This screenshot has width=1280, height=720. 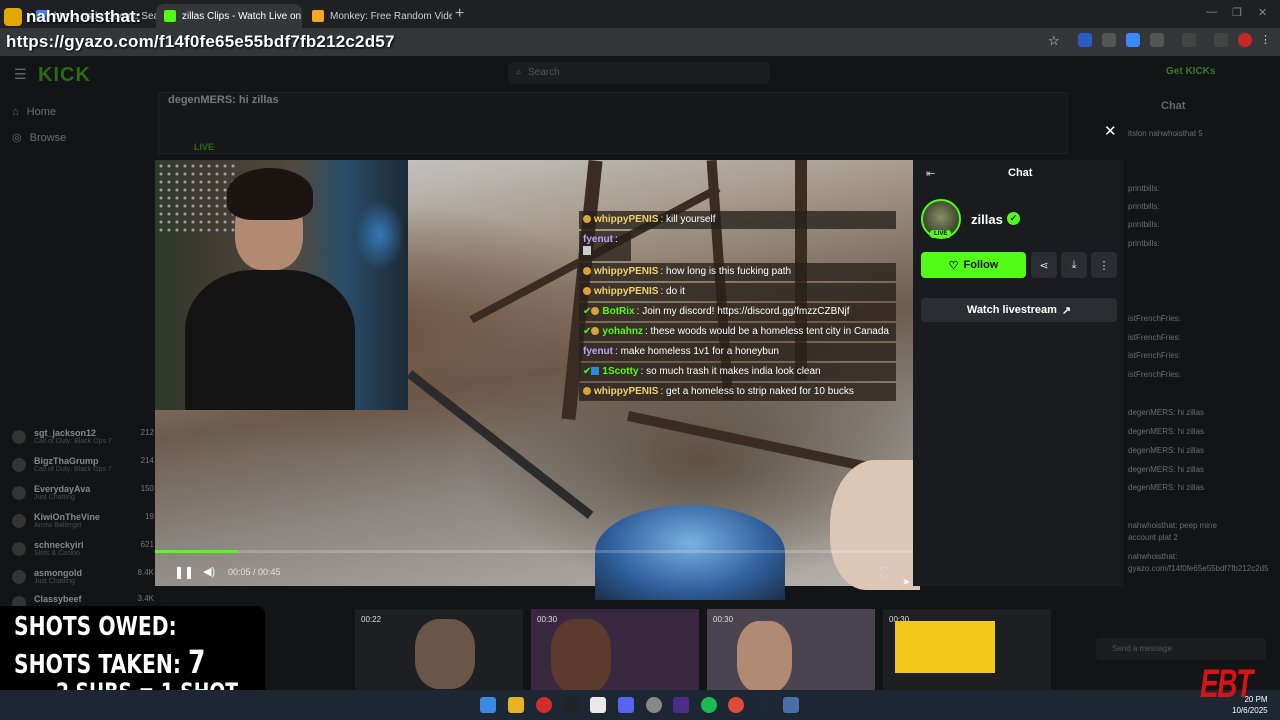 What do you see at coordinates (147, 432) in the screenshot?
I see `viewer-count: 212` at bounding box center [147, 432].